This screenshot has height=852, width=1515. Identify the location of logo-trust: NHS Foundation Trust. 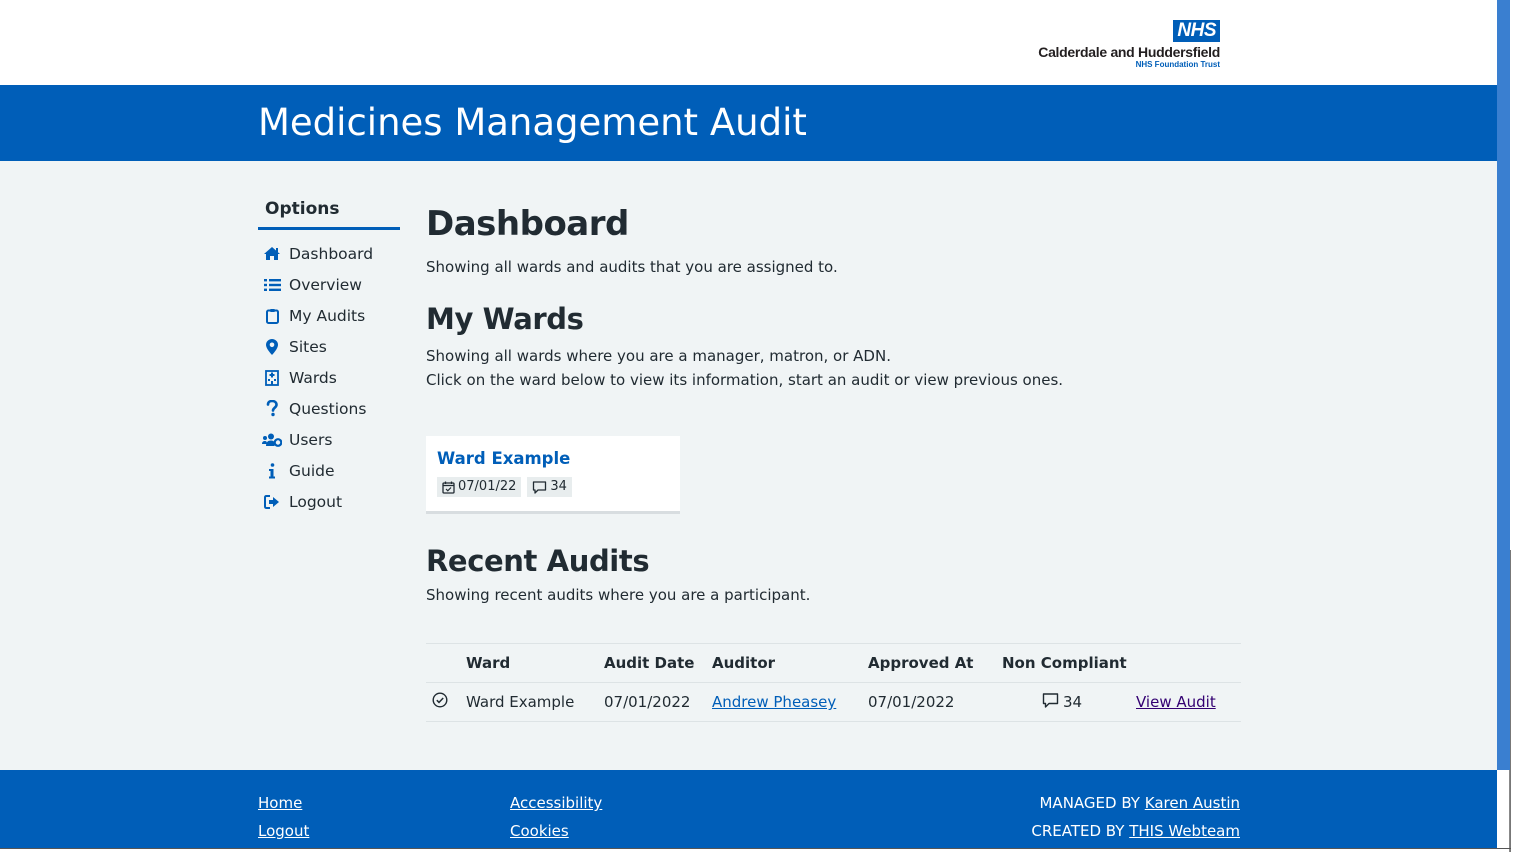
(1177, 64).